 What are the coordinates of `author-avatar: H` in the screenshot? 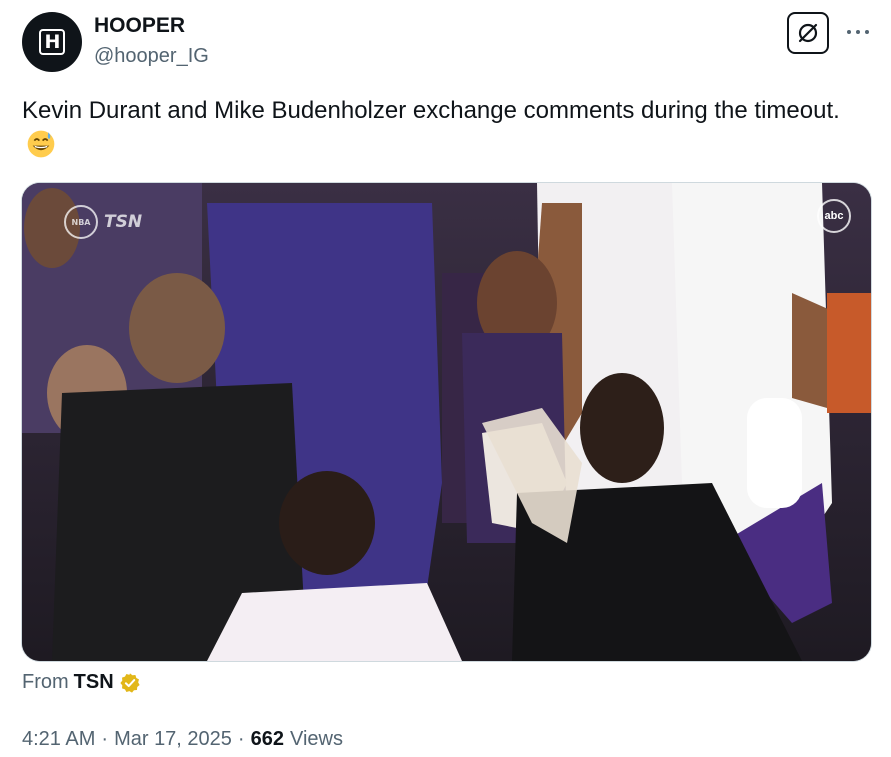 It's located at (52, 42).